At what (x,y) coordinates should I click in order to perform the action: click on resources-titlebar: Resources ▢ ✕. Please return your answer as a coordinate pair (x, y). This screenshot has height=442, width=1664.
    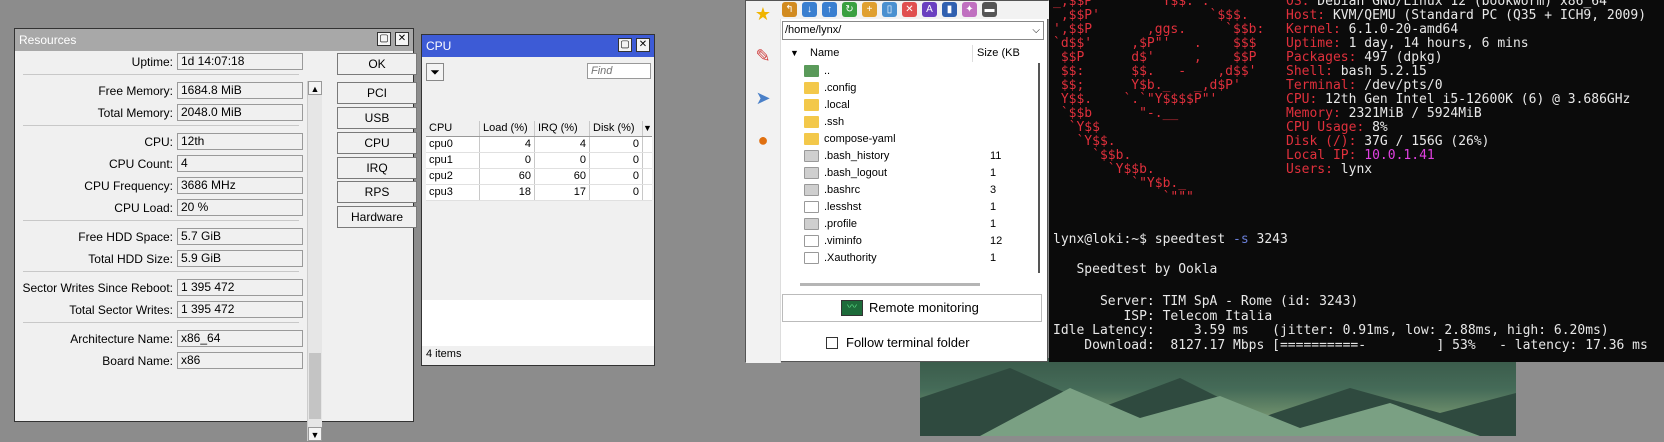
    Looking at the image, I should click on (214, 40).